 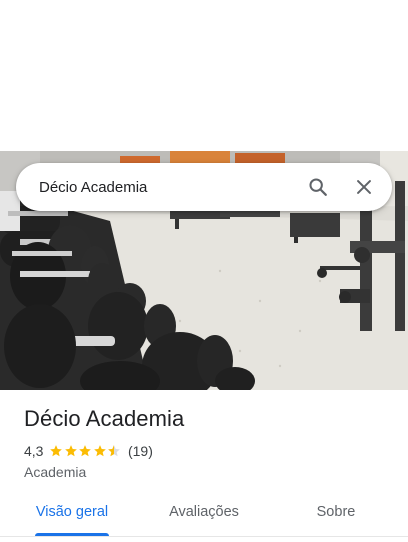 I want to click on tab-reviews: Avaliações, so click(x=204, y=515).